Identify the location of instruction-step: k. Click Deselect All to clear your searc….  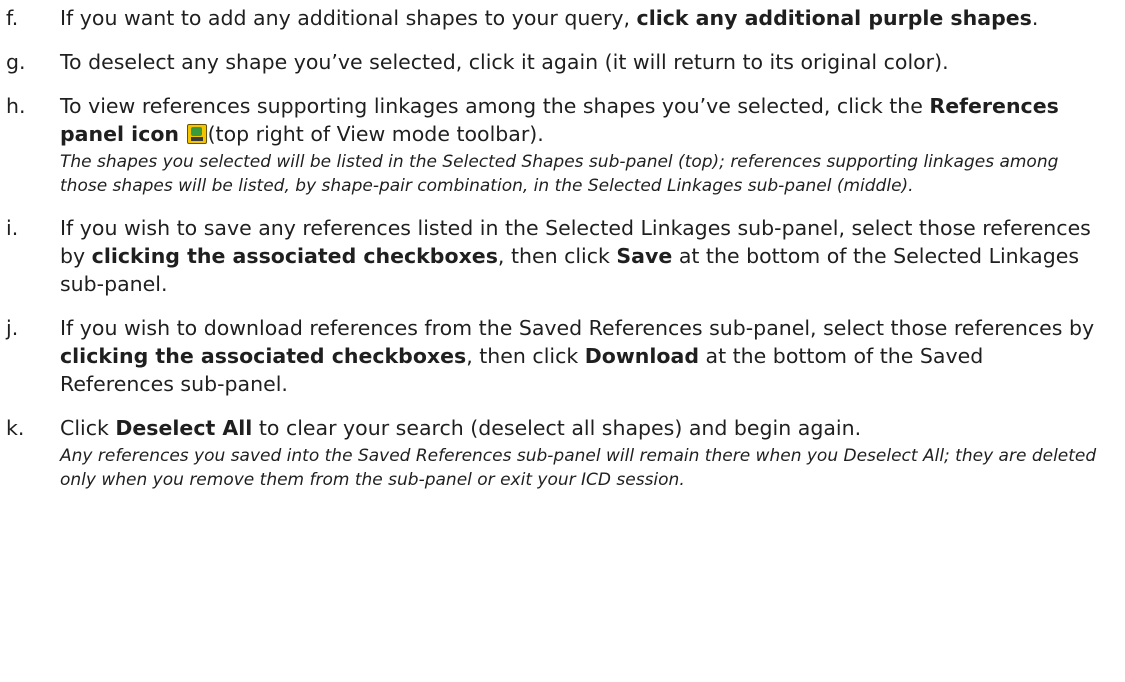
(550, 453).